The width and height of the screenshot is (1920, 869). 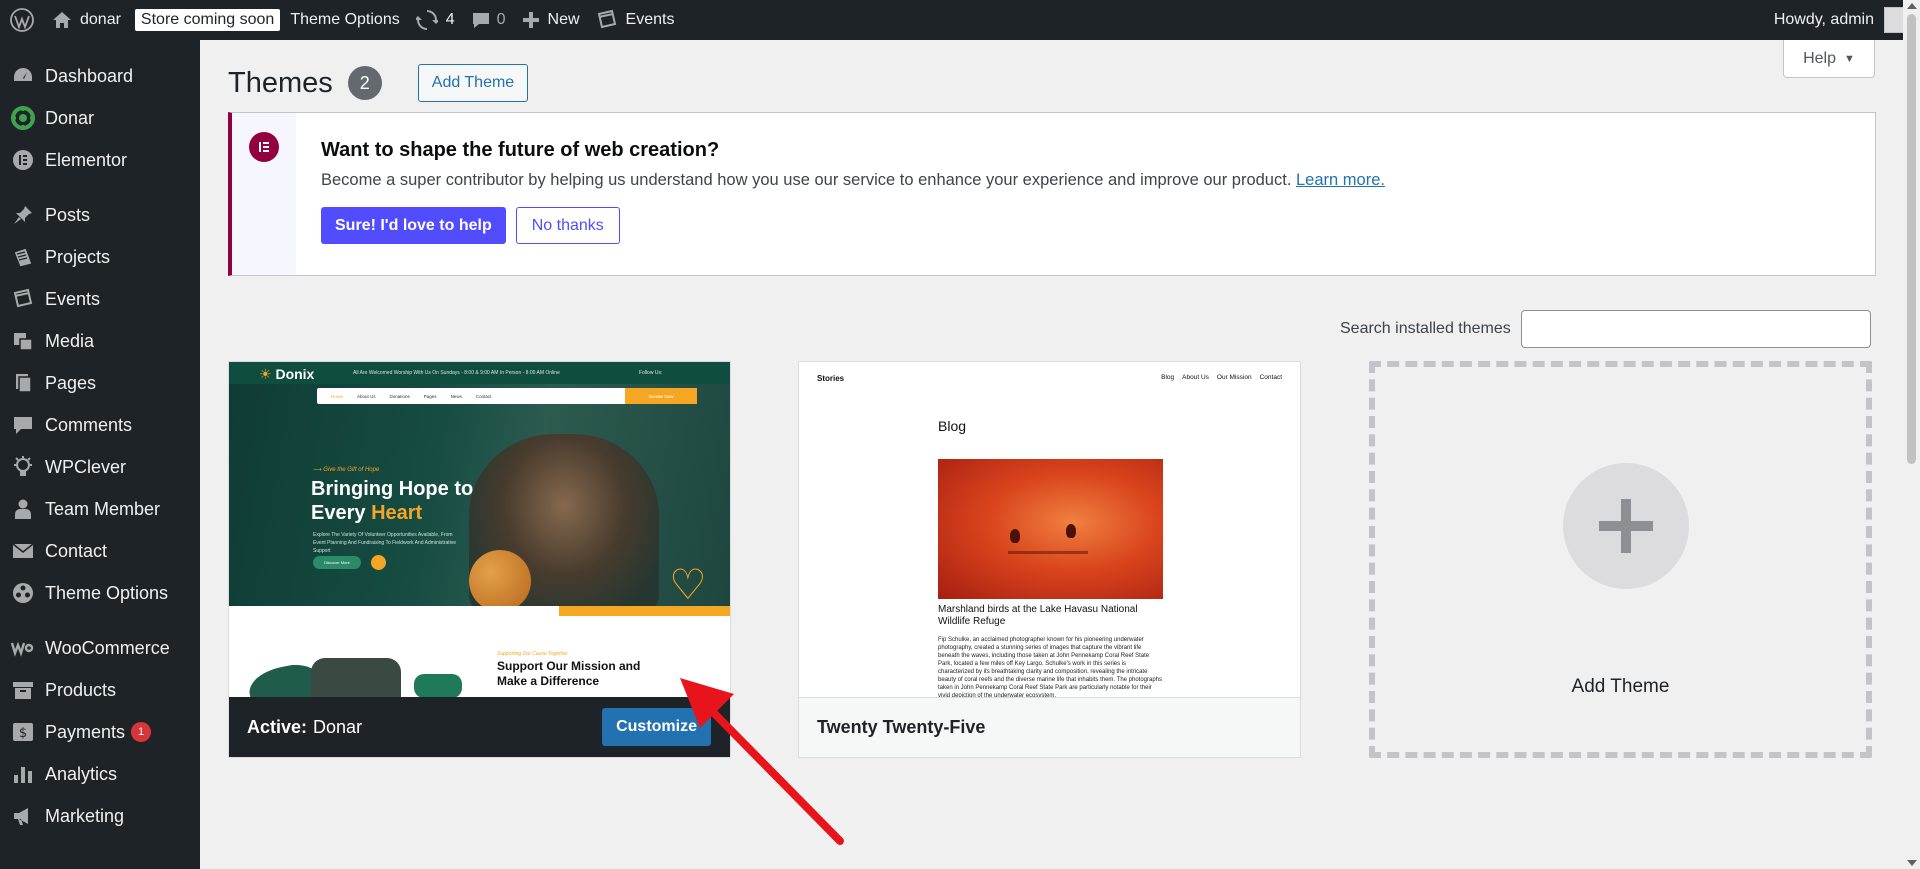 What do you see at coordinates (76, 550) in the screenshot?
I see `sidebar-item-label: Contact` at bounding box center [76, 550].